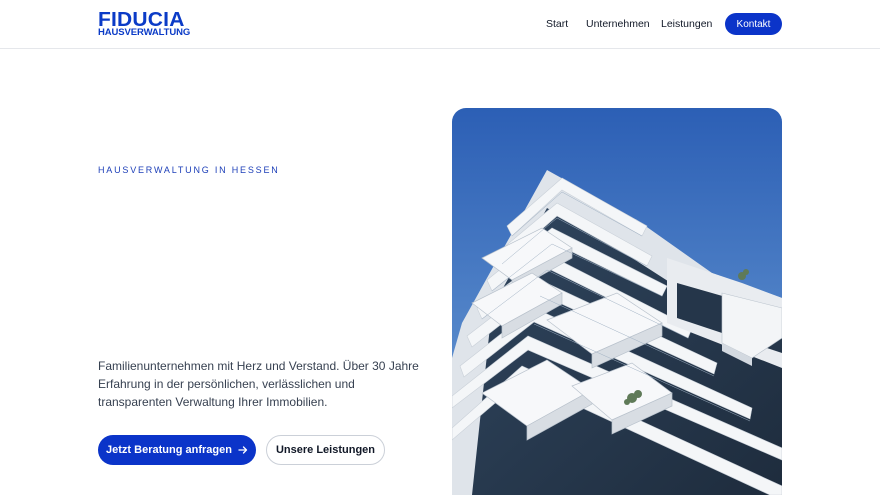 The image size is (880, 495). What do you see at coordinates (189, 170) in the screenshot?
I see `hero-eyebrow: HAUSVERWALTUNG IN HESSEN` at bounding box center [189, 170].